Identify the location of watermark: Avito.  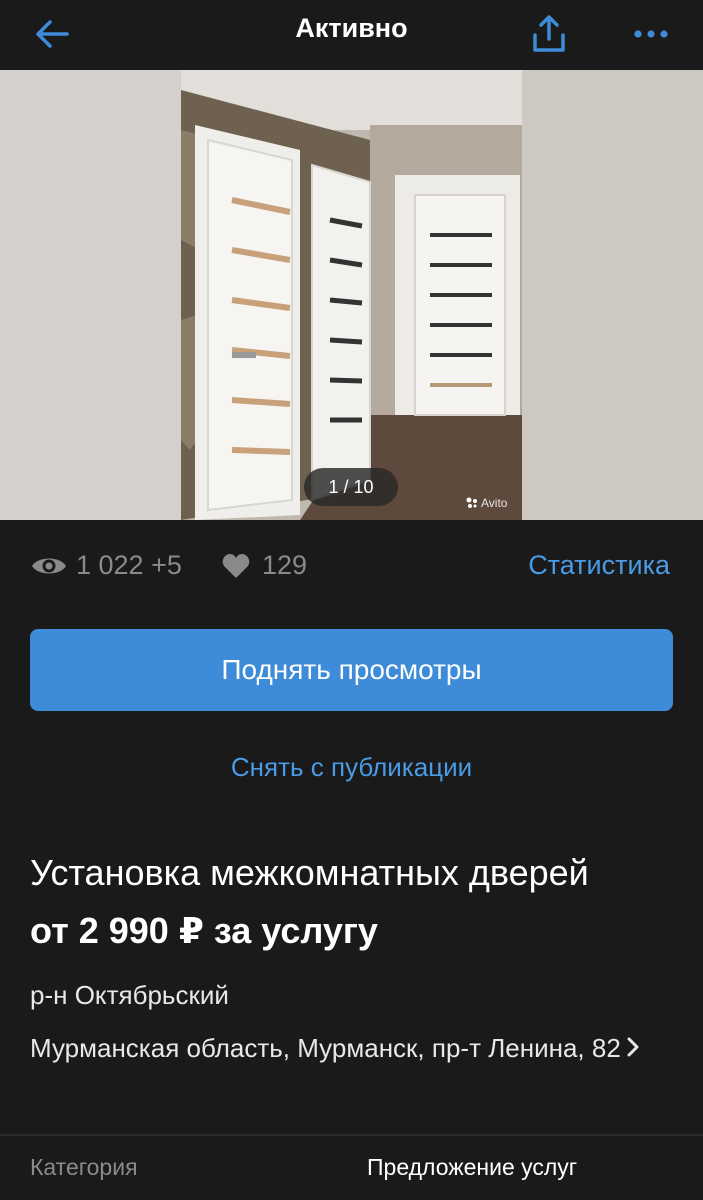
(486, 503).